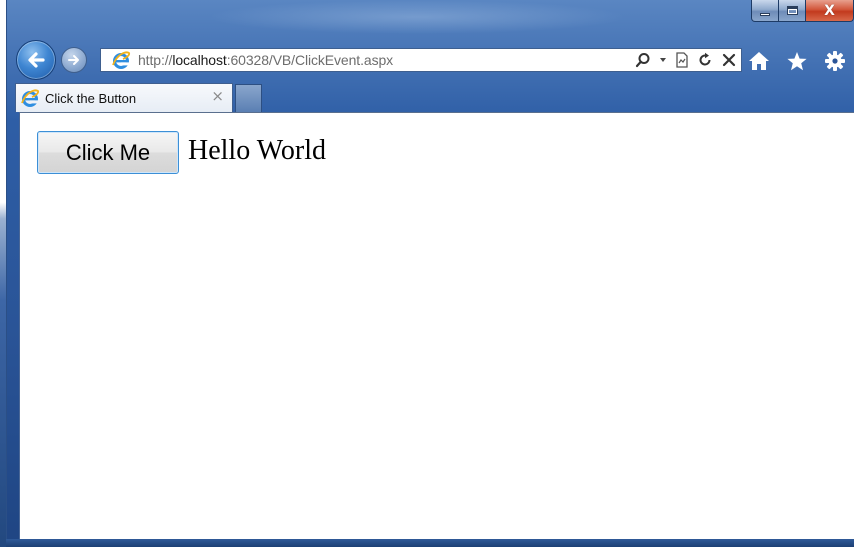  I want to click on back-button, so click(36, 60).